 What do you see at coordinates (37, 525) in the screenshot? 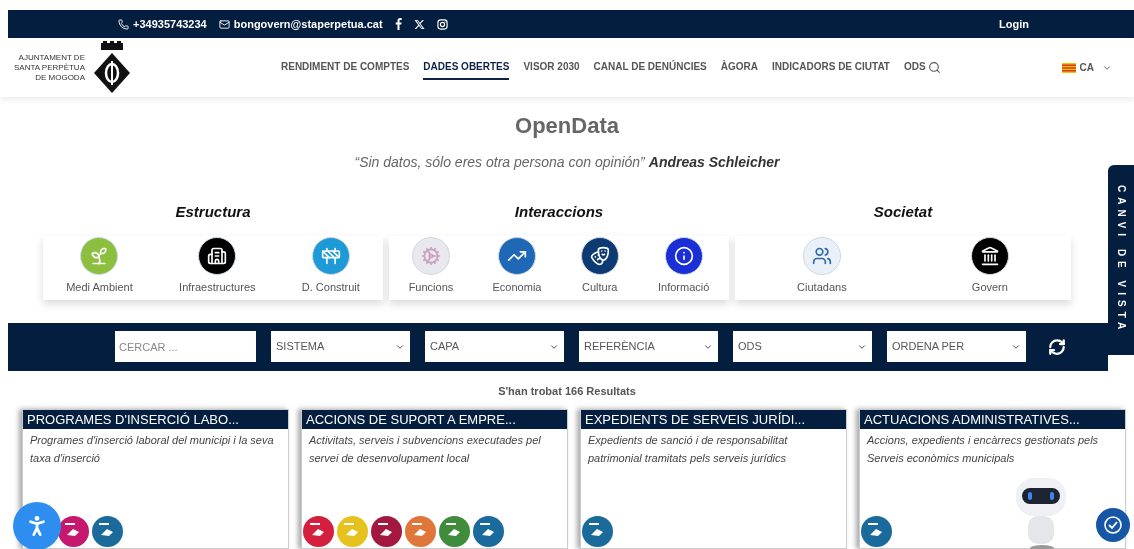
I see `accessibility-button` at bounding box center [37, 525].